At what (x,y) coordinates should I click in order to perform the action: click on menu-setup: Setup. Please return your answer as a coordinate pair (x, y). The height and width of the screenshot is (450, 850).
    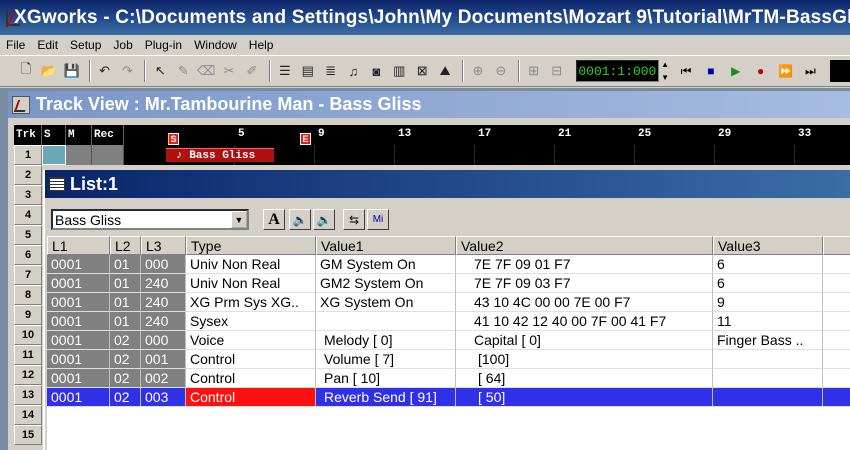
    Looking at the image, I should click on (85, 45).